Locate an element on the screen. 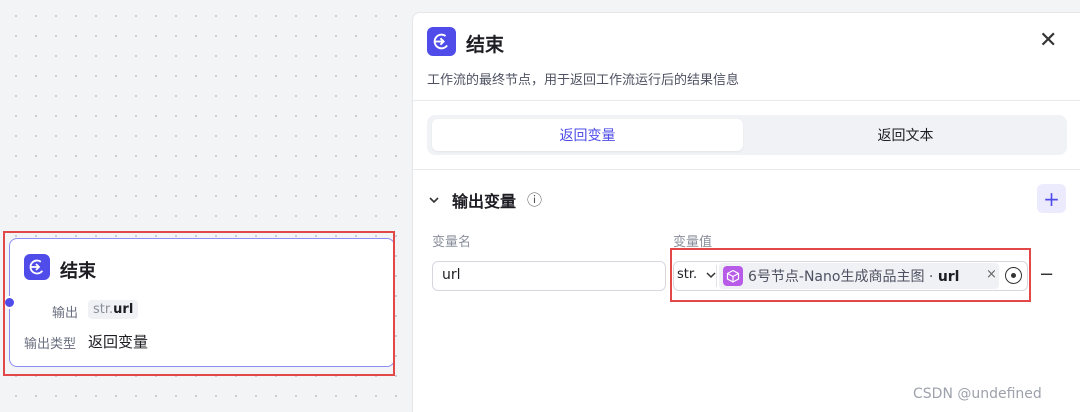  variable-name-input: url is located at coordinates (549, 276).